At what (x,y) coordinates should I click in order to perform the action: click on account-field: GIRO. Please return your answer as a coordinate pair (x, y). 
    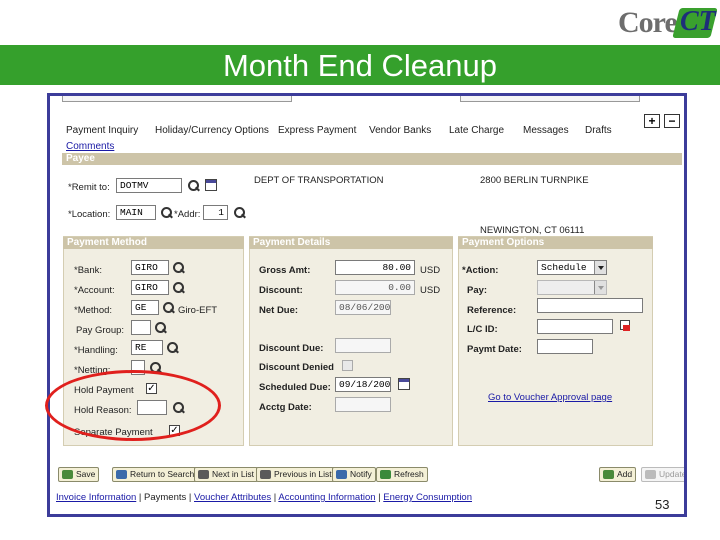
    Looking at the image, I should click on (150, 287).